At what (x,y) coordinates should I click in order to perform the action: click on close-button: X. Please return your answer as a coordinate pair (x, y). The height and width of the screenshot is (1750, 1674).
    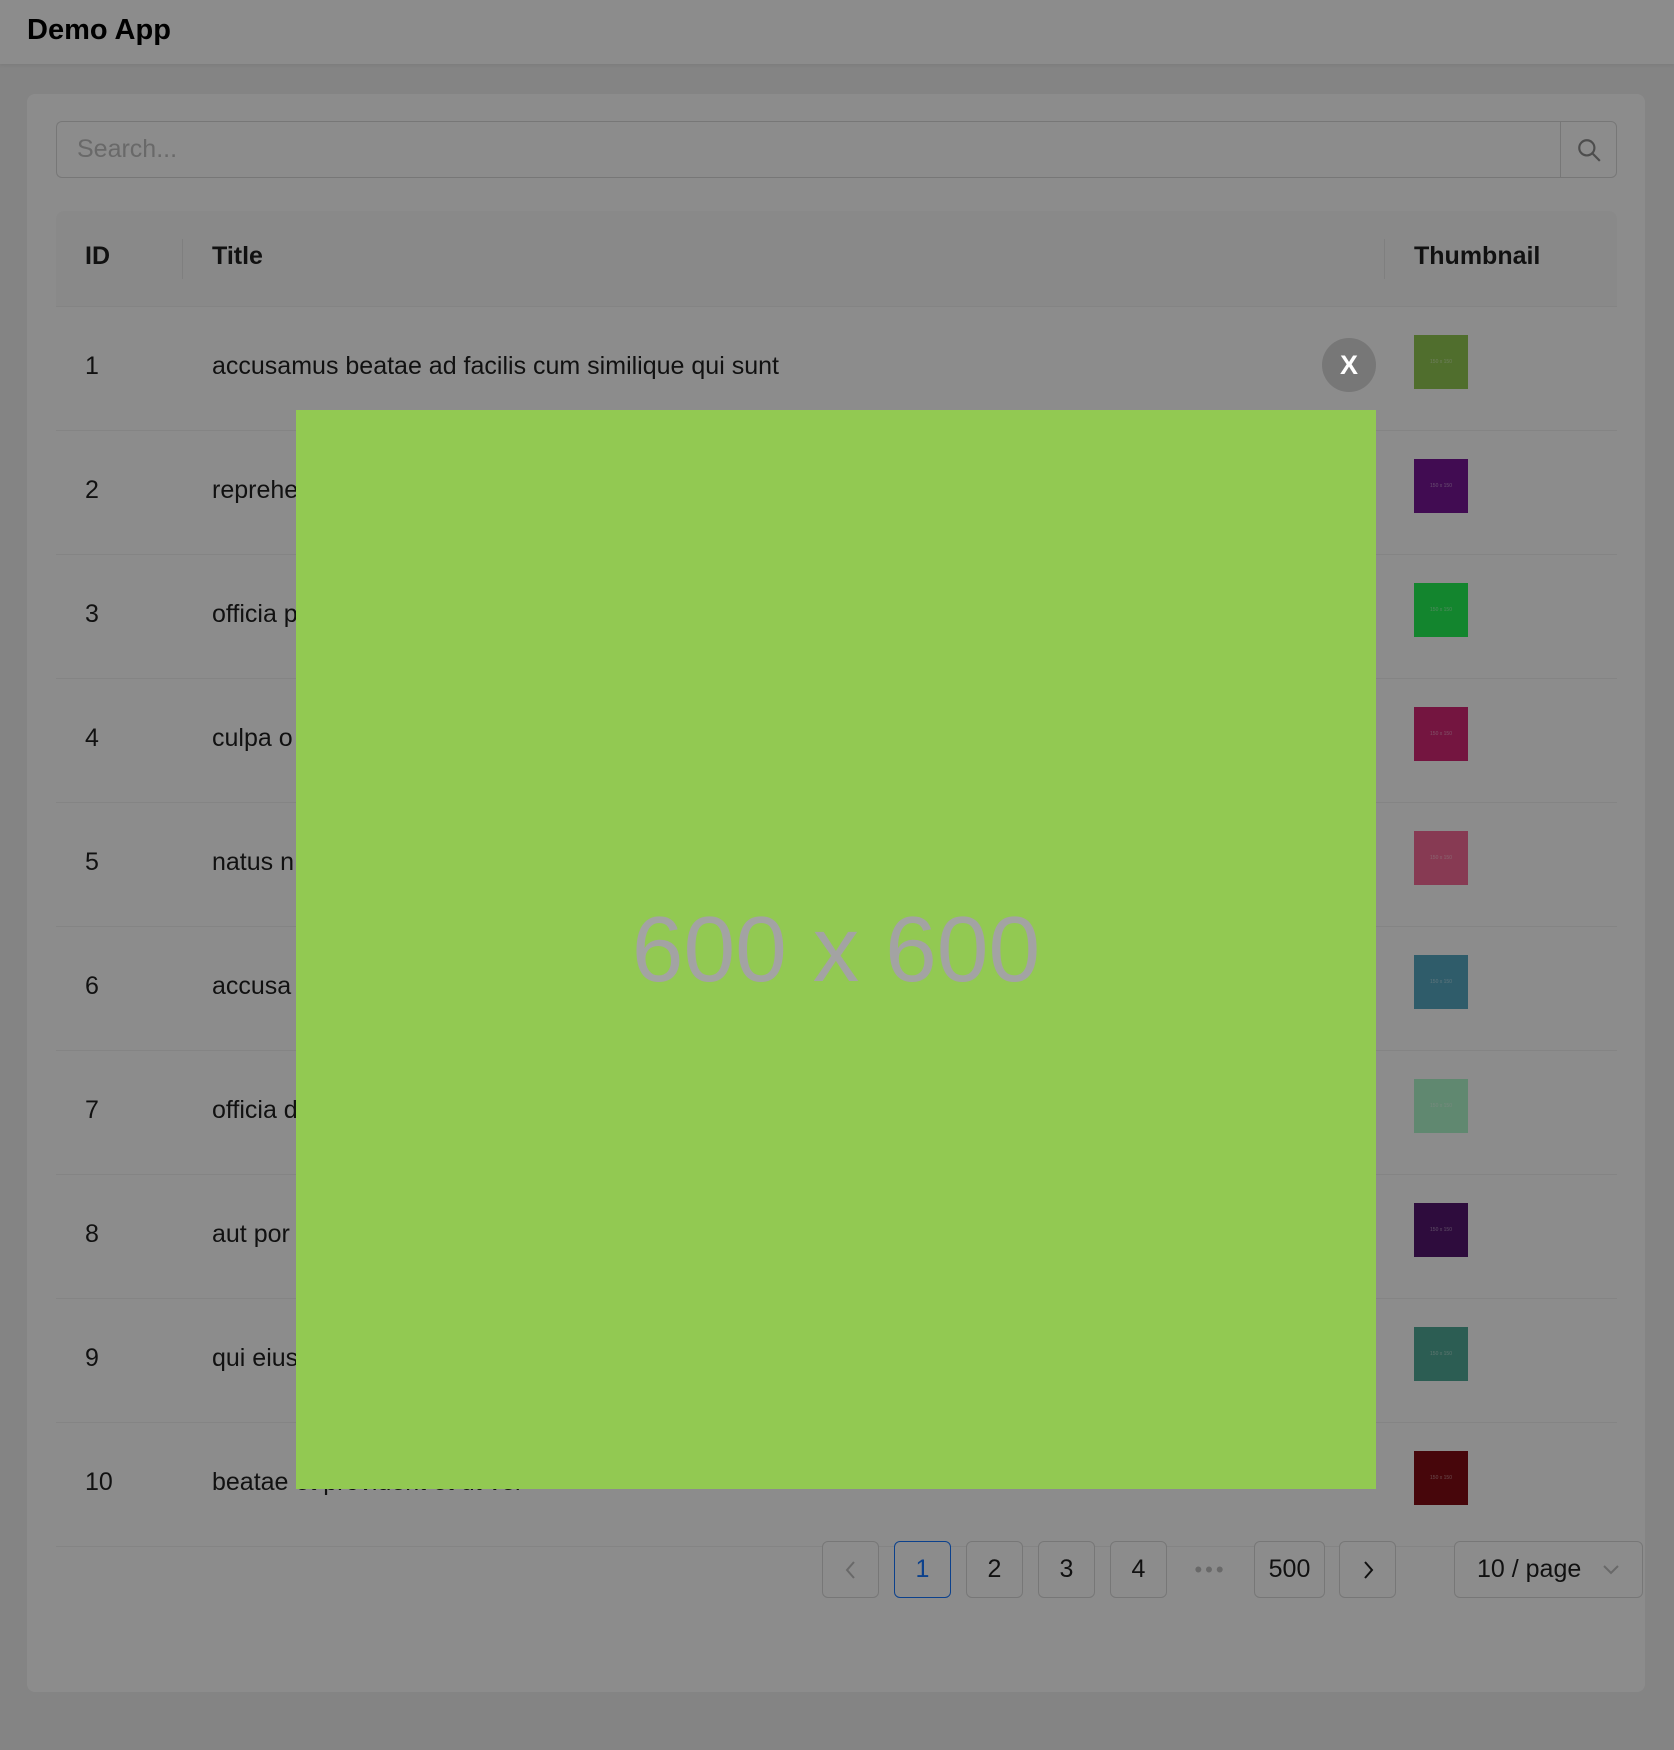
    Looking at the image, I should click on (1349, 365).